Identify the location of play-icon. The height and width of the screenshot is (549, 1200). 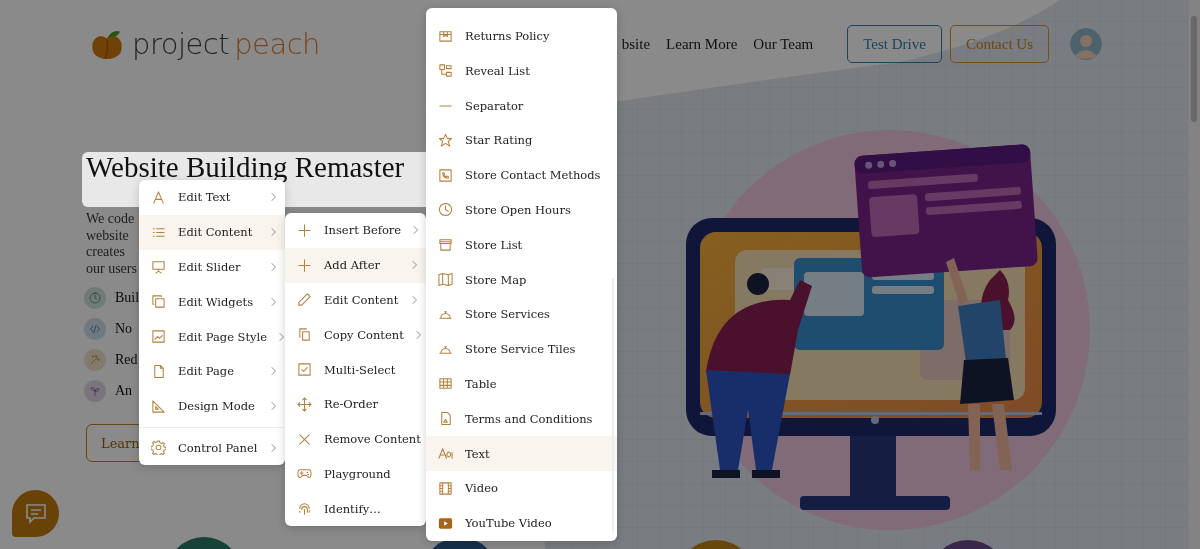
(445, 523).